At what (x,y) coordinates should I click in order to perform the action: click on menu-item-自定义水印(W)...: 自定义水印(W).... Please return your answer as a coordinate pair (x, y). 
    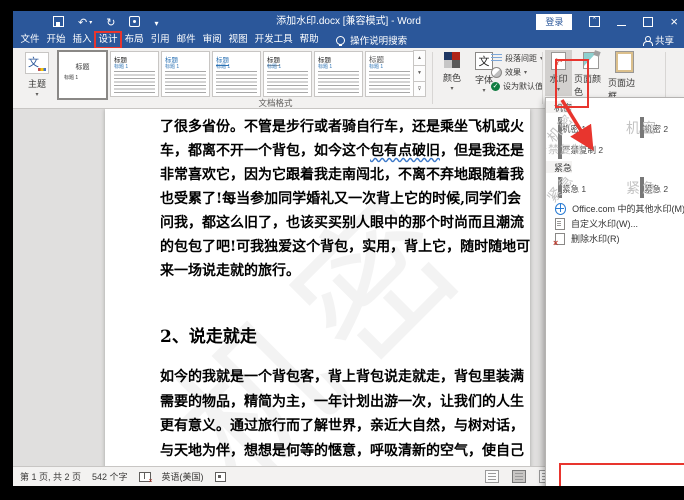
    Looking at the image, I should click on (615, 223).